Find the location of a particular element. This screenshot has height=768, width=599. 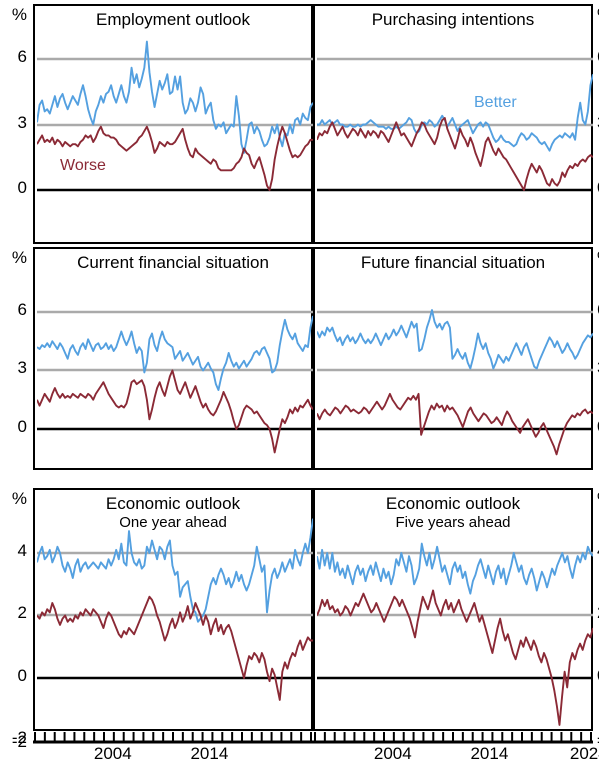

y-tick-label: 4 is located at coordinates (22, 550).